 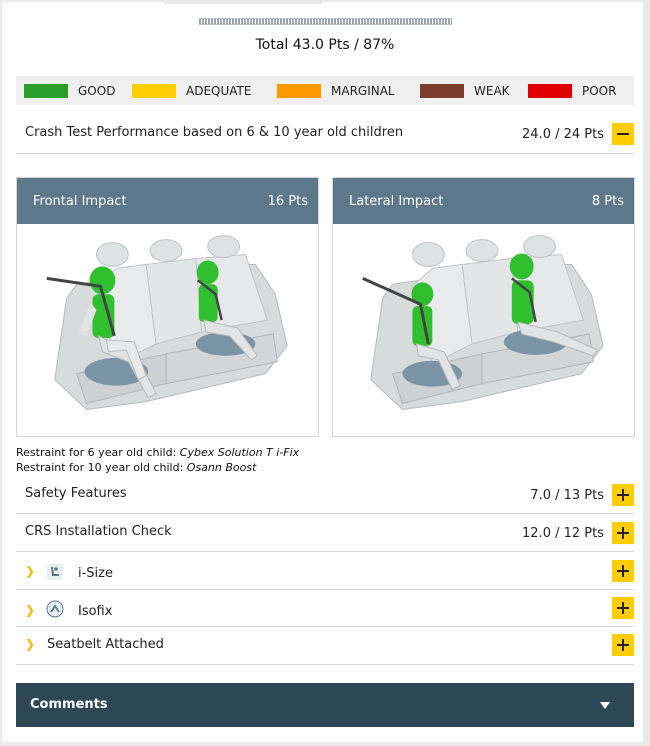 I want to click on crash-test-points: 24.0 / 24 Pts, so click(x=563, y=134).